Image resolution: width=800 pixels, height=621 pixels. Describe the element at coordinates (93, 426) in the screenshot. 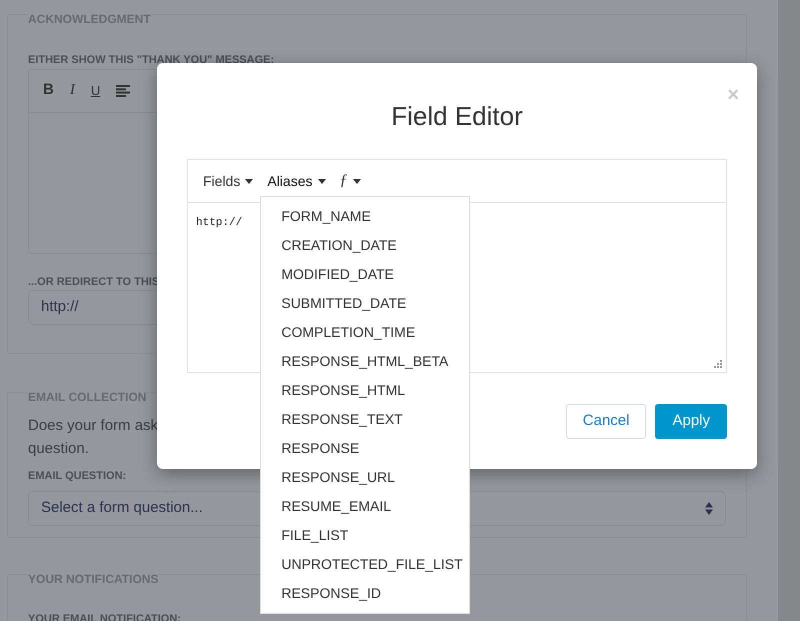

I see `description-text: Does your form ask` at that location.